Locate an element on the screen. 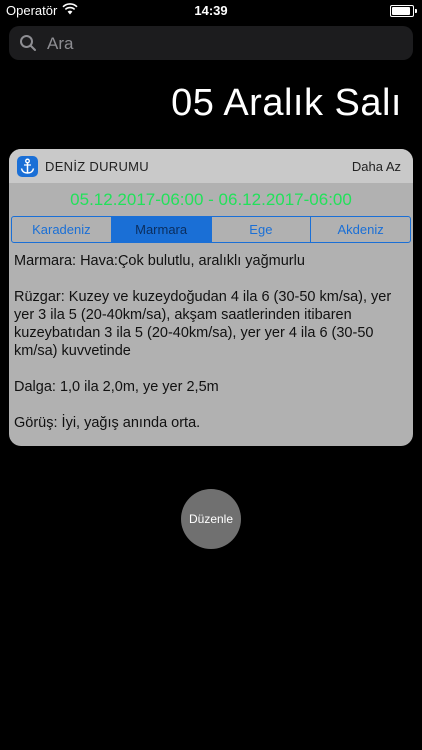  search-input is located at coordinates (227, 44).